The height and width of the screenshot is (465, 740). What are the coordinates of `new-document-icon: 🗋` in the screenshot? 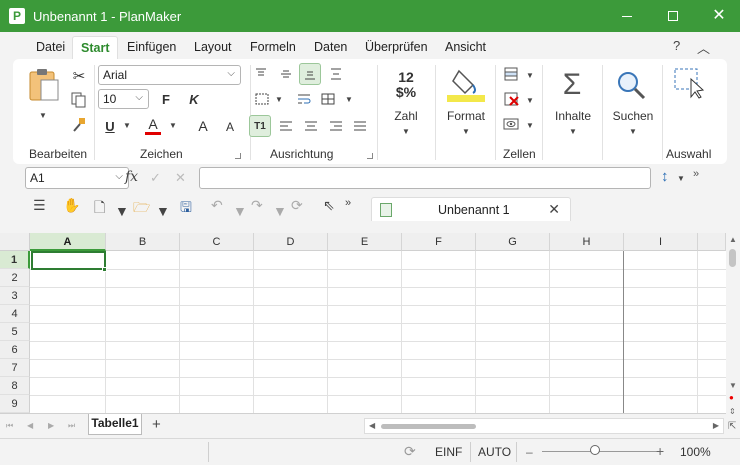 It's located at (99, 209).